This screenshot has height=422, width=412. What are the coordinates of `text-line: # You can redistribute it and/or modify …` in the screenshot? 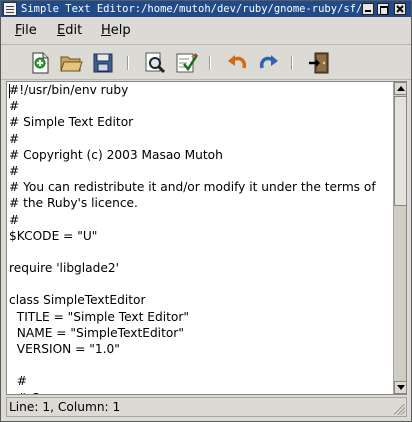 It's located at (192, 187).